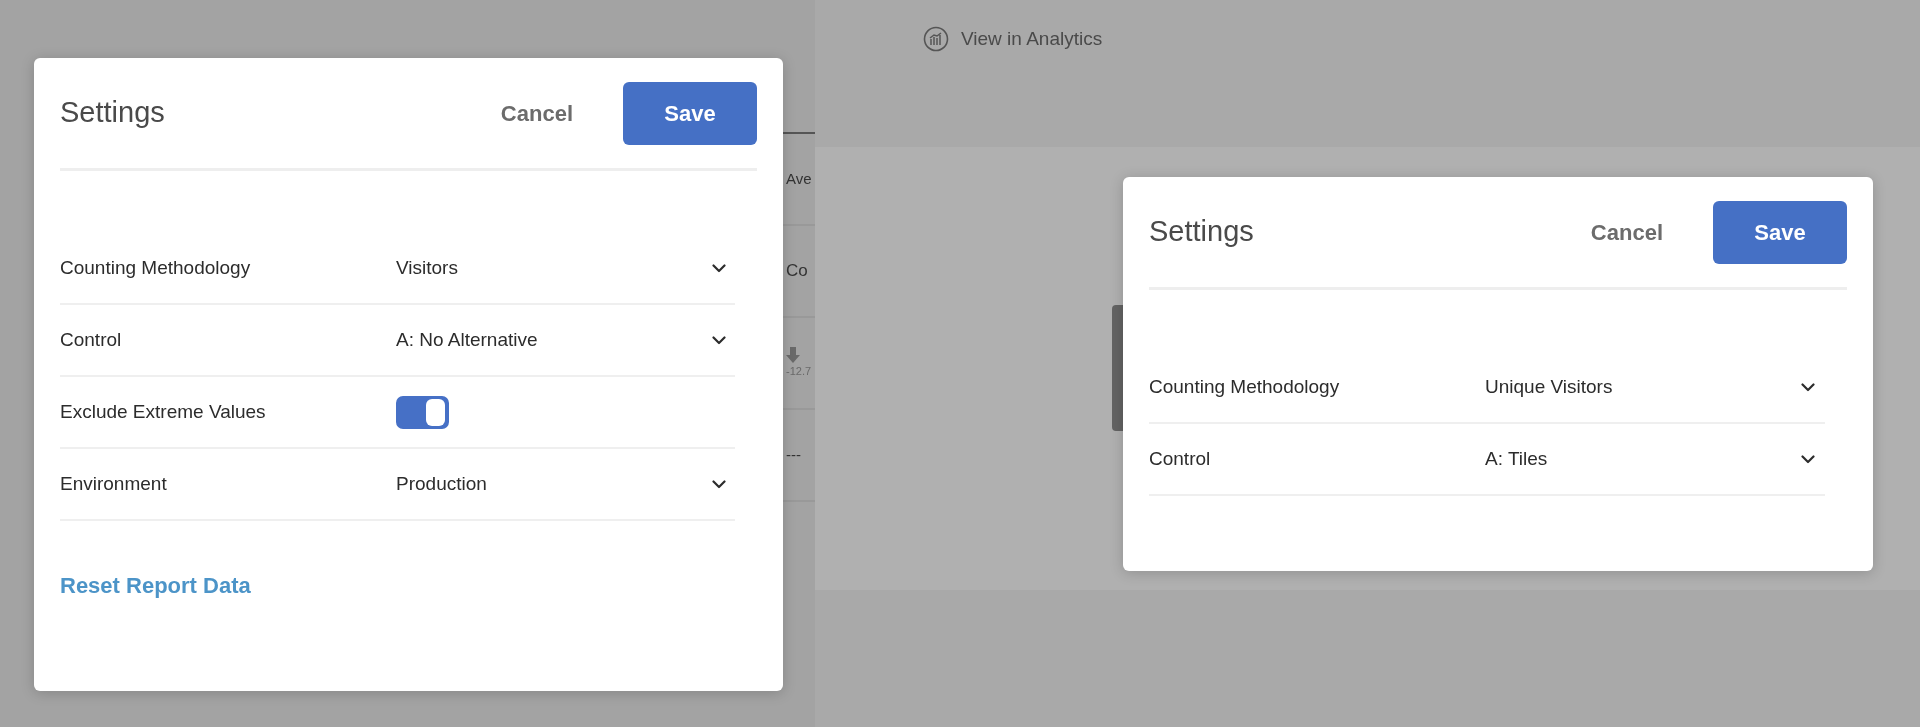 The image size is (1920, 727). What do you see at coordinates (1650, 459) in the screenshot?
I see `select-dropdown: A: Tiles` at bounding box center [1650, 459].